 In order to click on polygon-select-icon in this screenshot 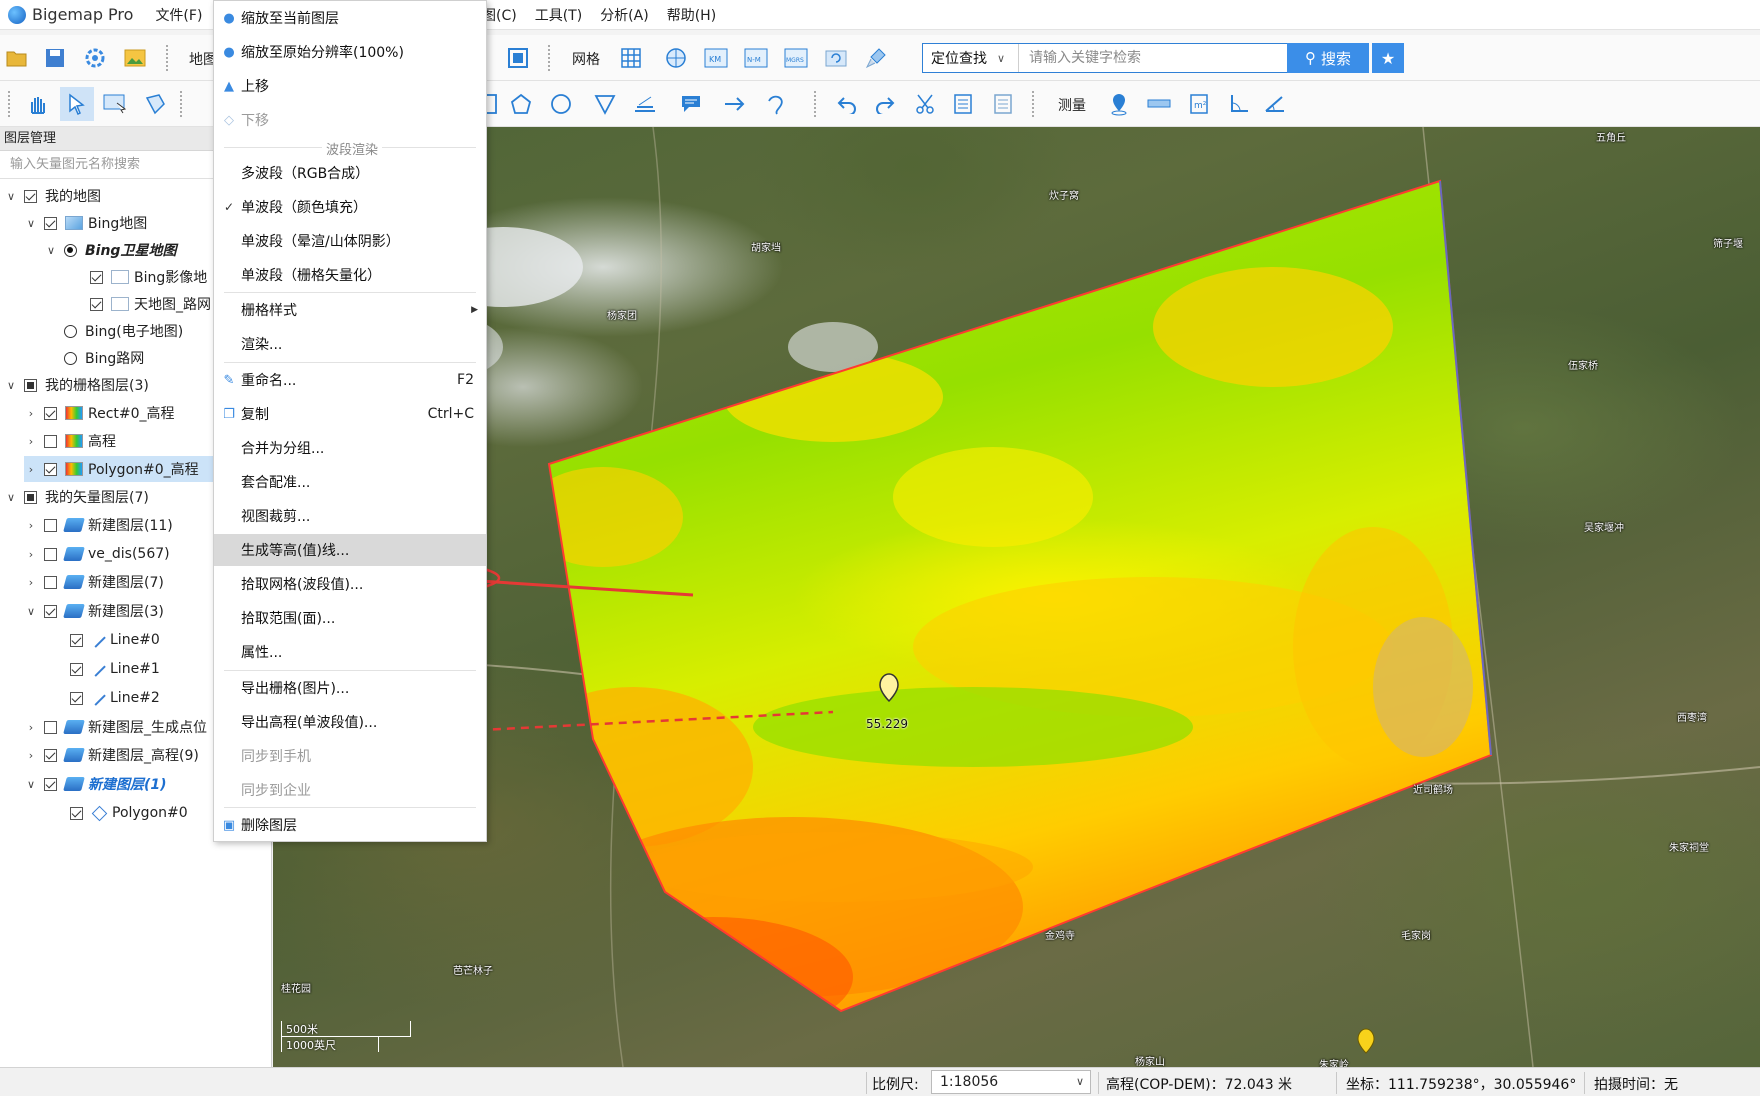, I will do `click(155, 104)`.